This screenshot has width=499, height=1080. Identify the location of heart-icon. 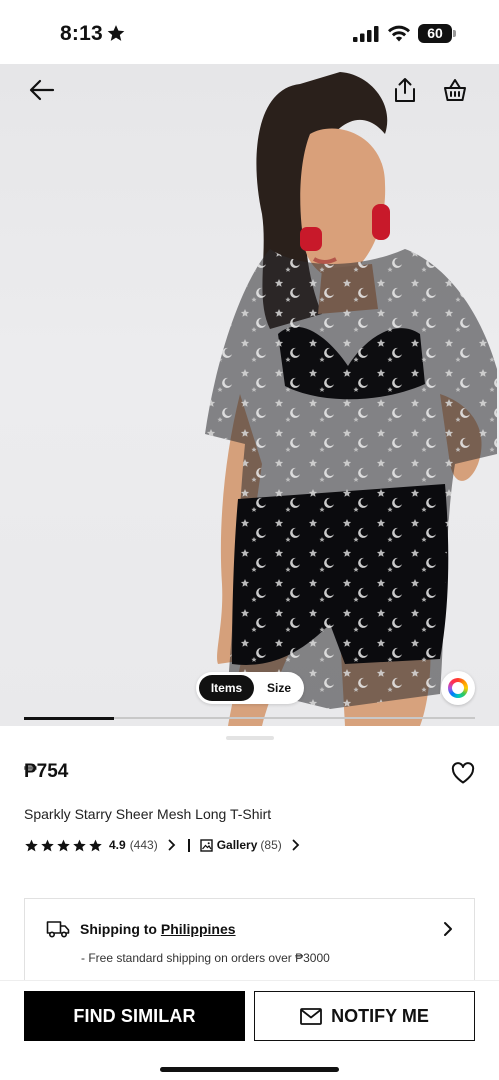
(463, 773).